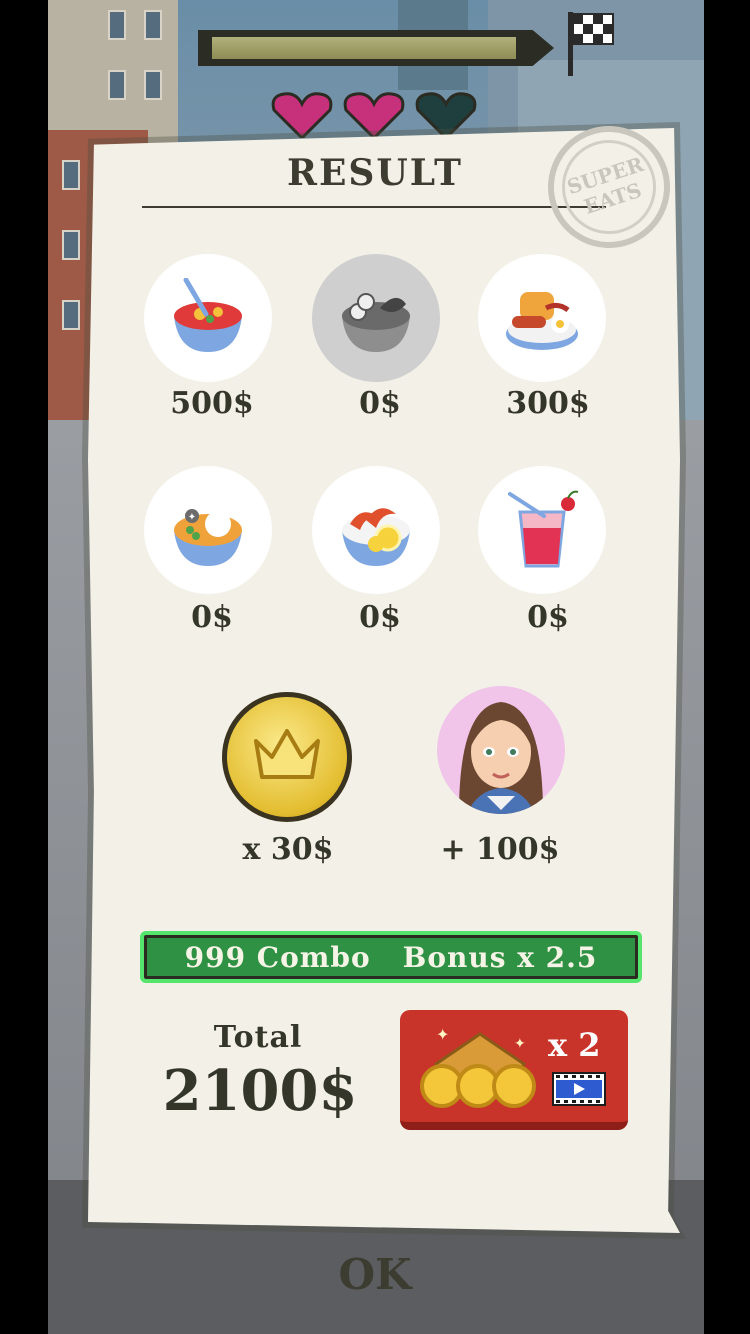 The image size is (750, 1334). Describe the element at coordinates (277, 957) in the screenshot. I see `combo-count: 999 Combo` at that location.